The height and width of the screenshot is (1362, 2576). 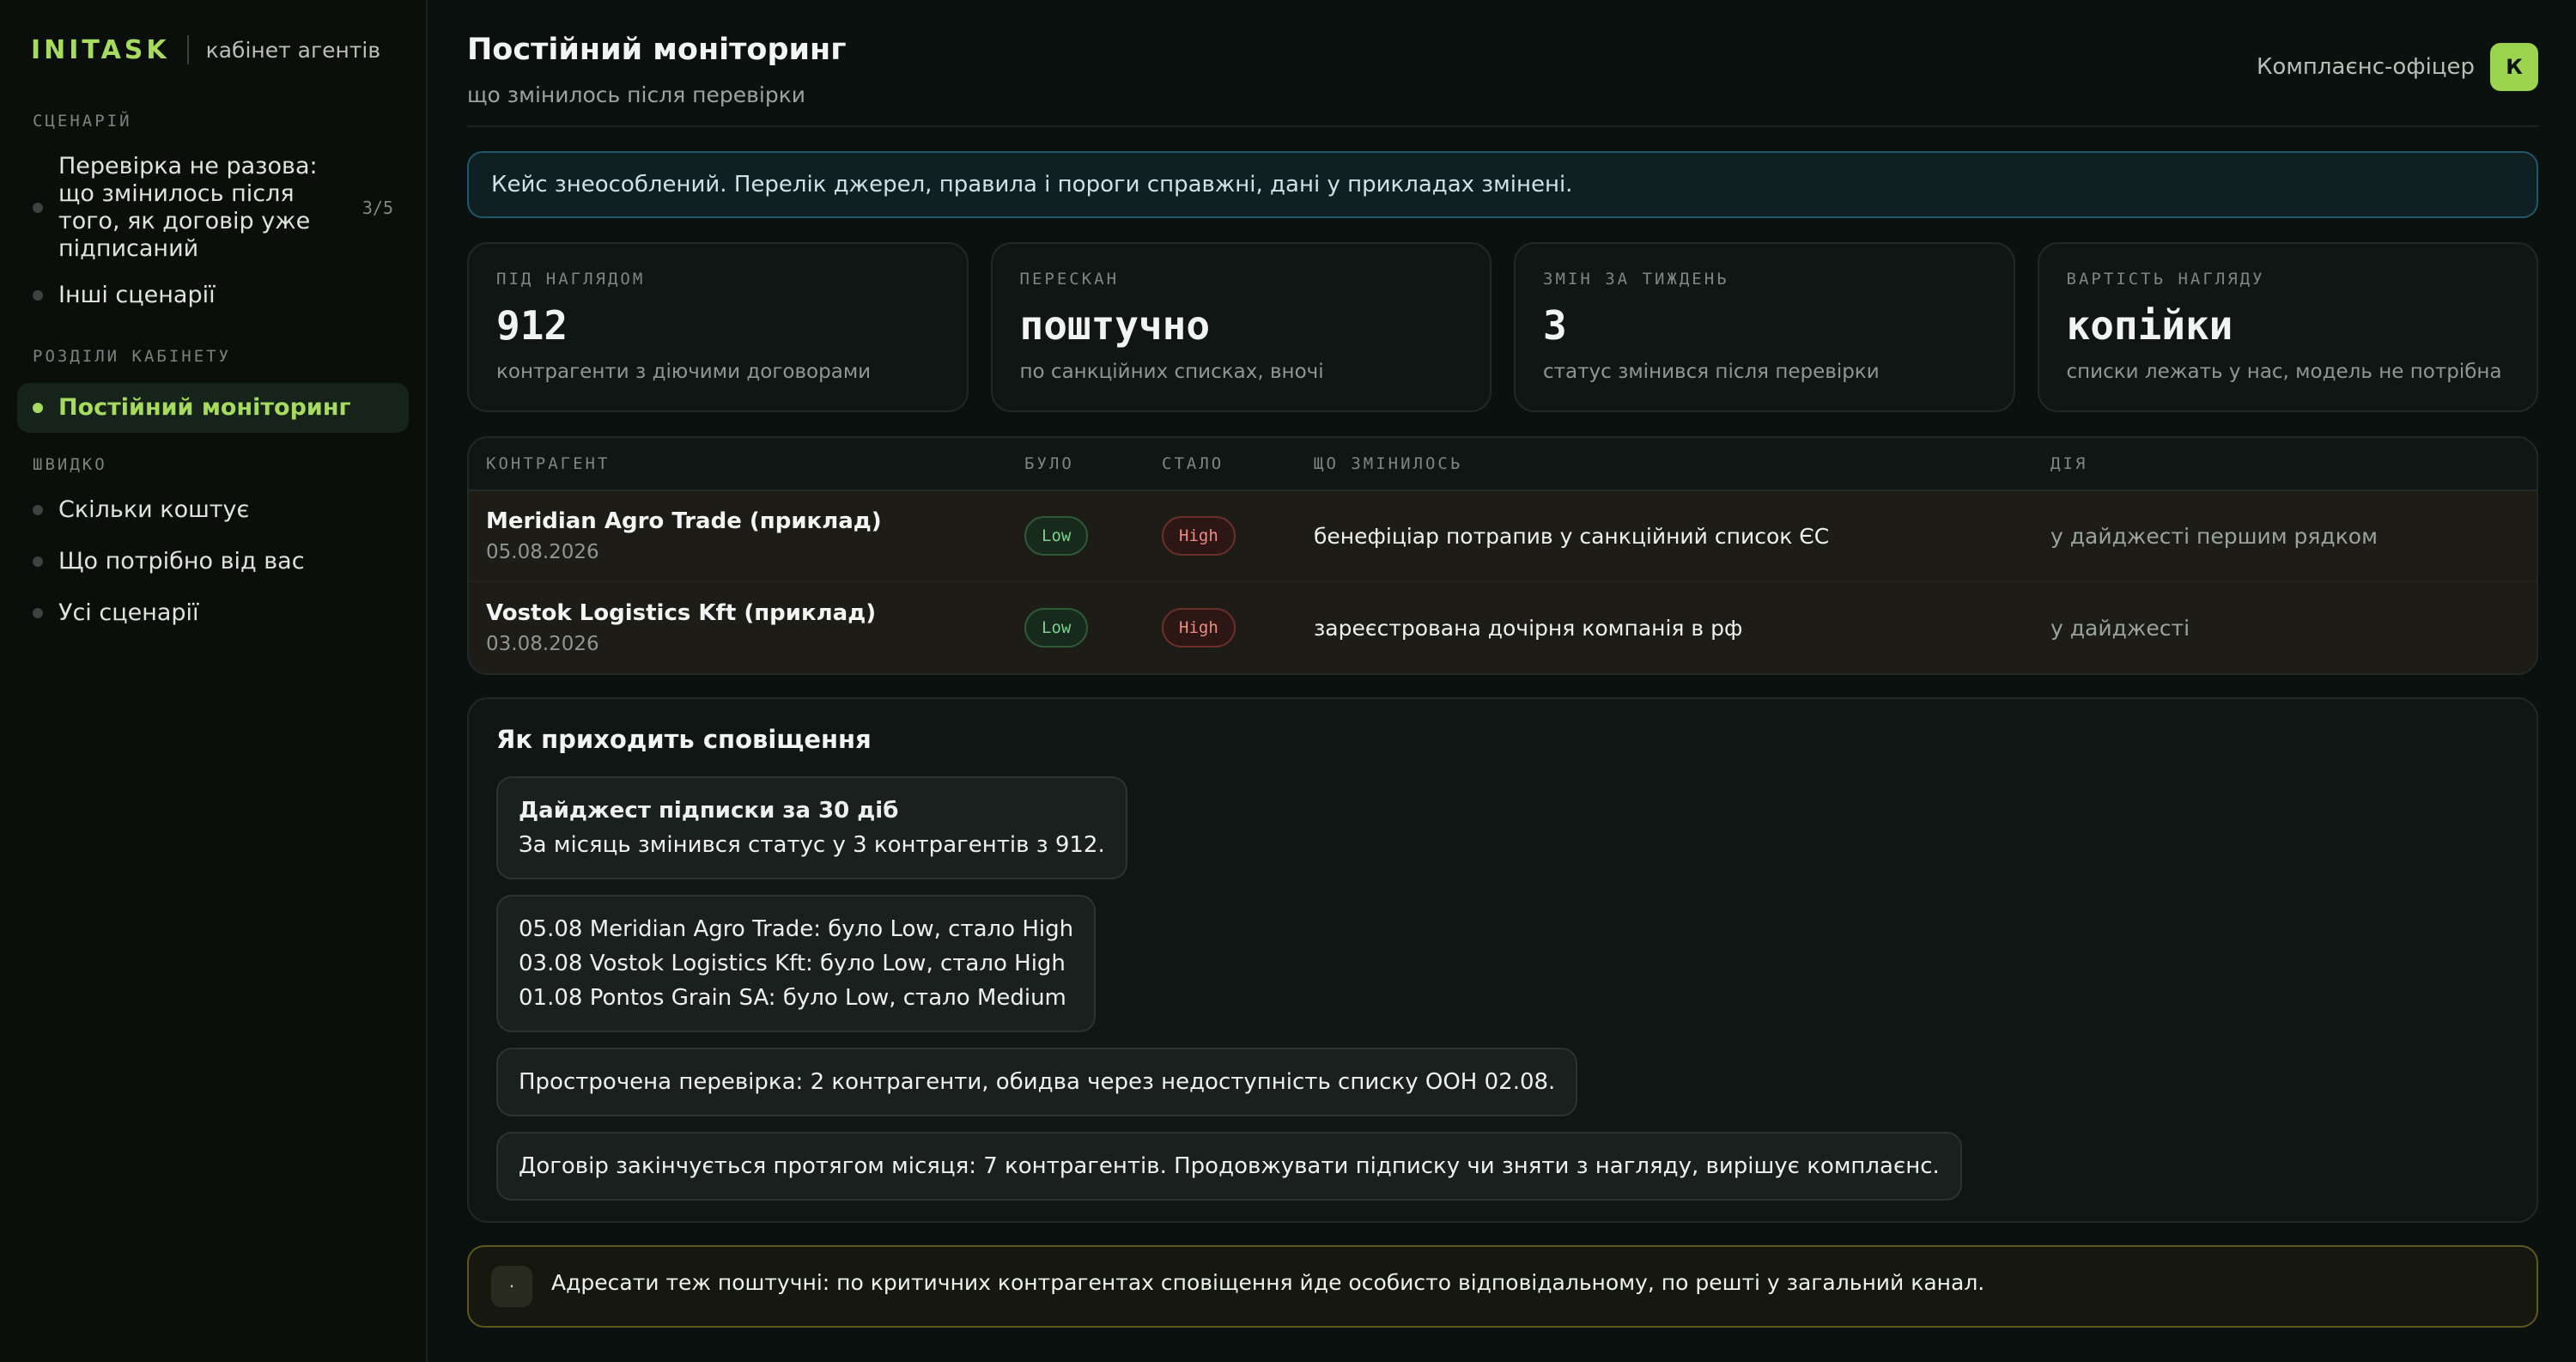 What do you see at coordinates (1682, 463) in the screenshot?
I see `column-header-change: ЩО ЗМІНИЛОСЬ` at bounding box center [1682, 463].